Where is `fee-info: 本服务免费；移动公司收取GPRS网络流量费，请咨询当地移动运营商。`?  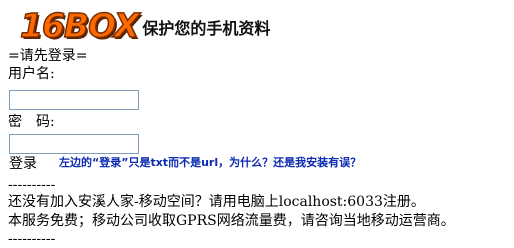
fee-info: 本服务免费；移动公司收取GPRS网络流量费，请咨询当地移动运营商。 is located at coordinates (231, 221).